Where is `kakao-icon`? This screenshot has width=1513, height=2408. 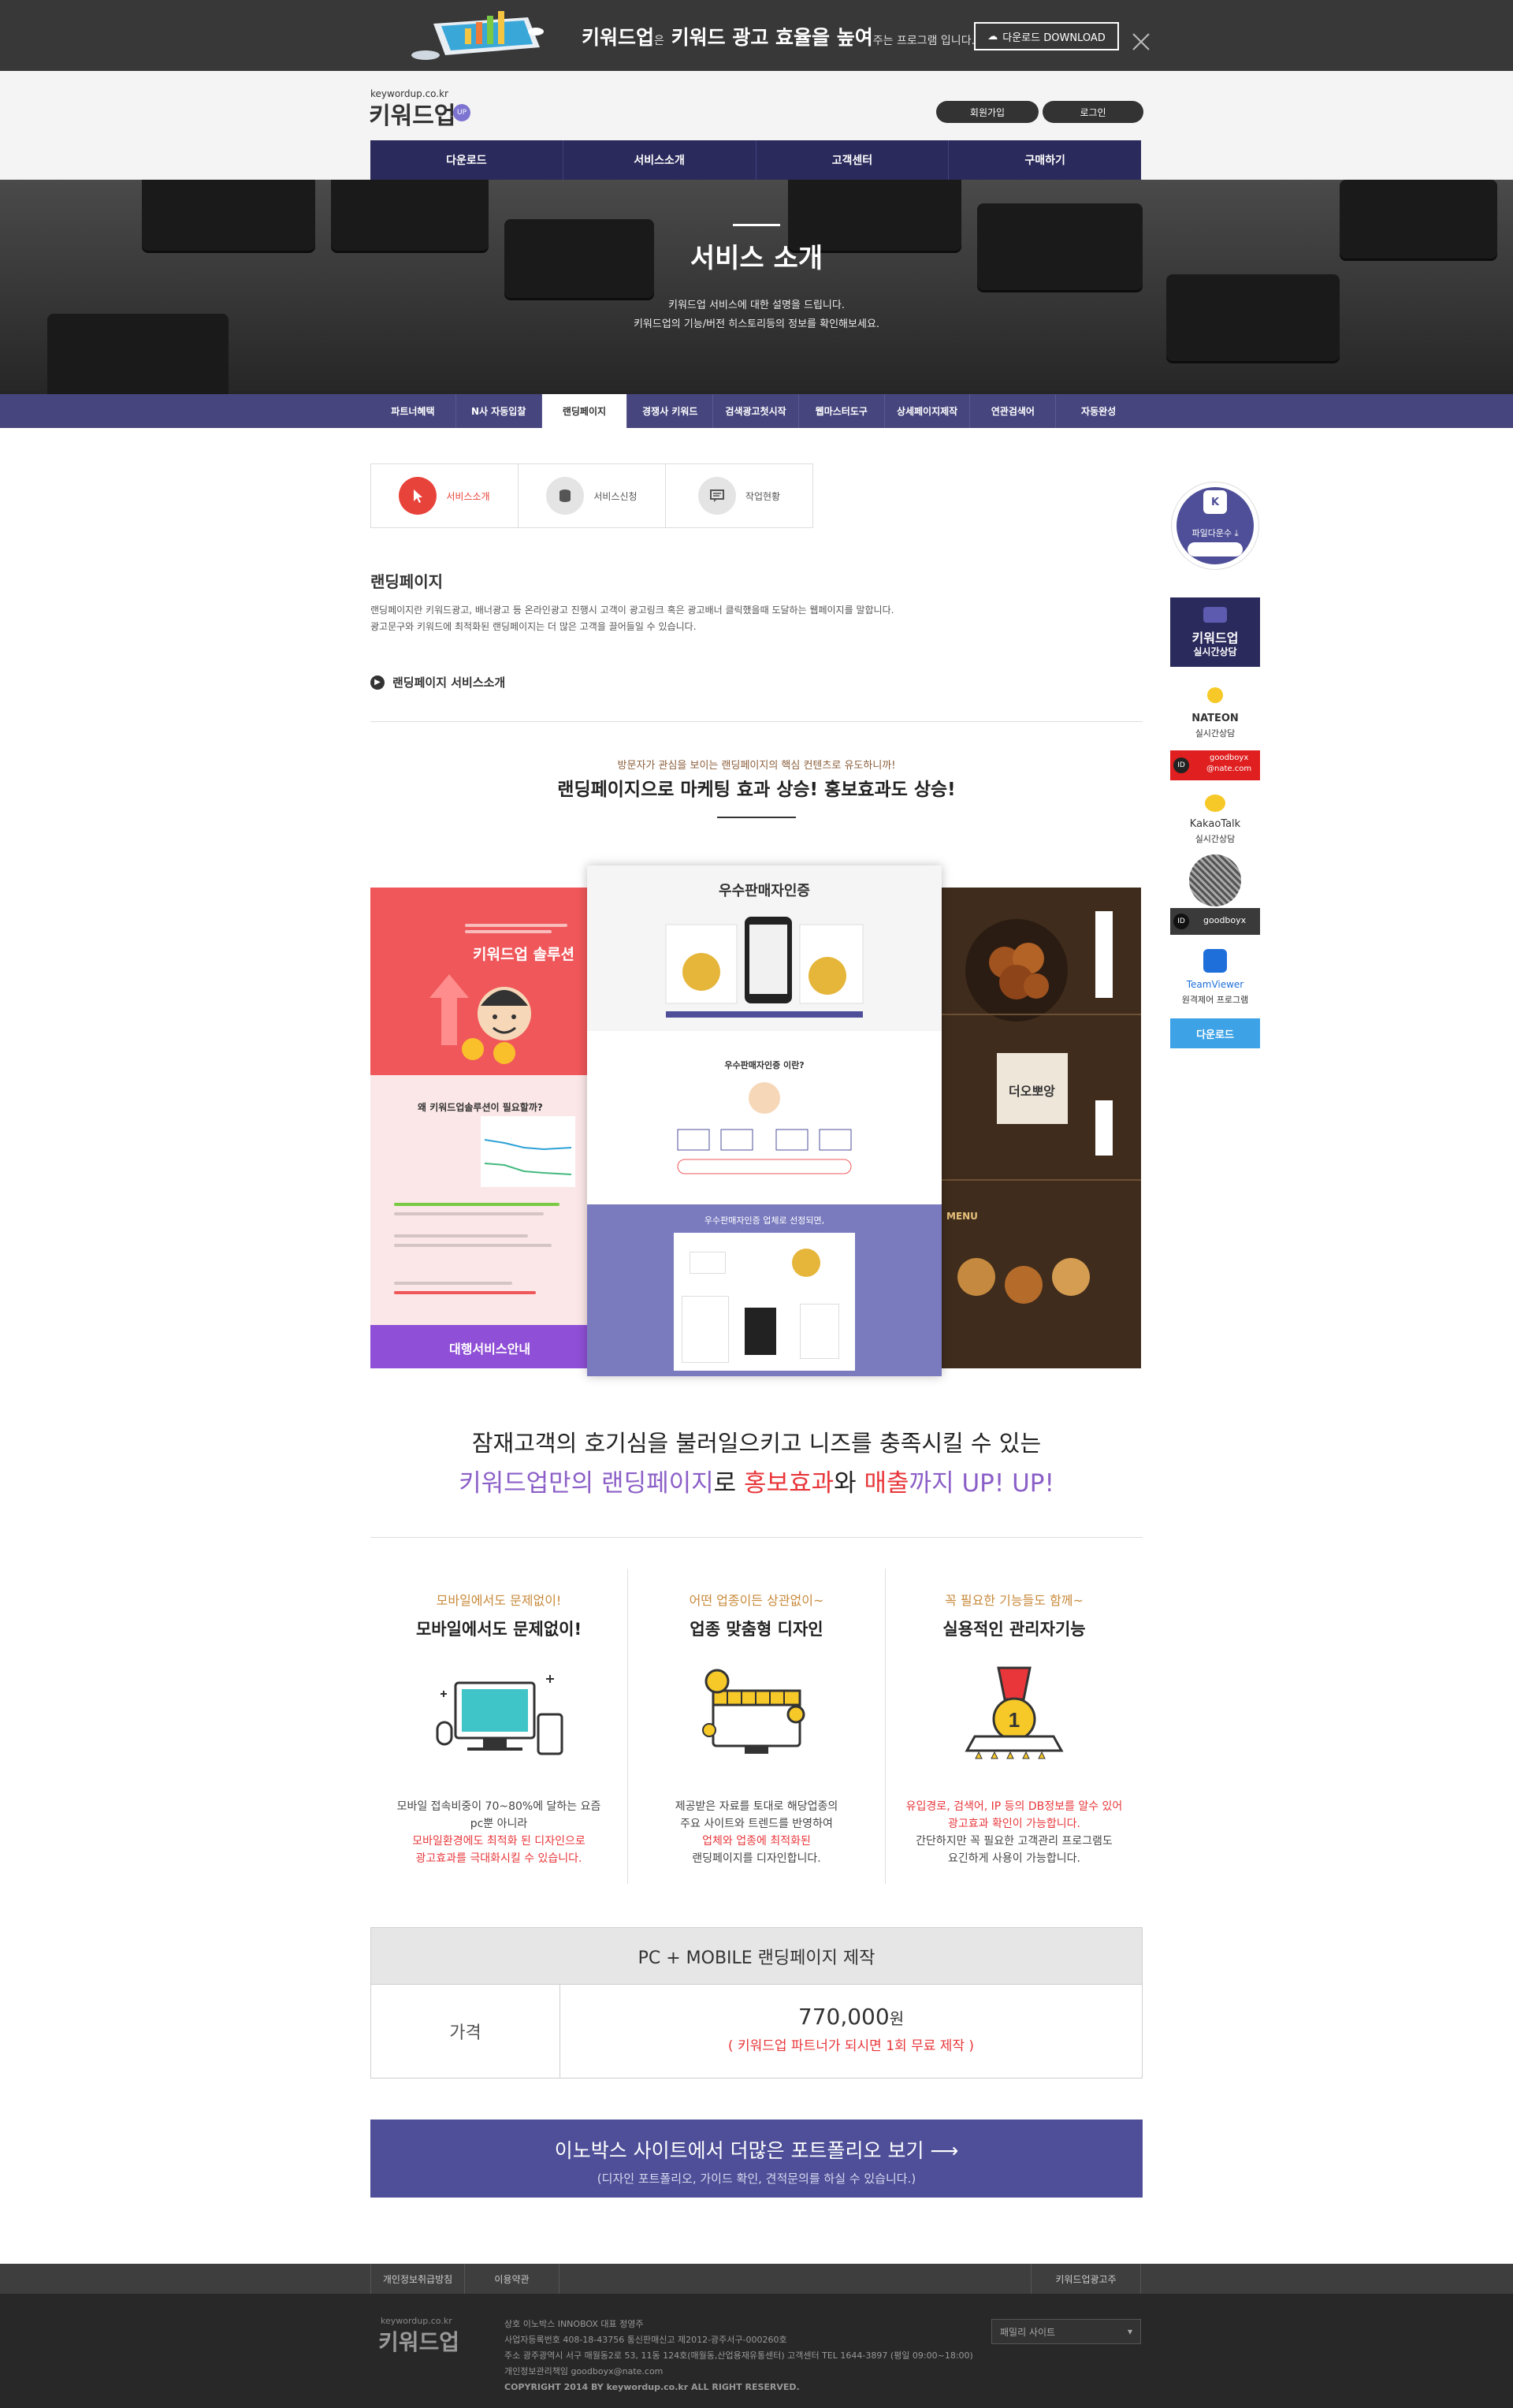 kakao-icon is located at coordinates (1215, 803).